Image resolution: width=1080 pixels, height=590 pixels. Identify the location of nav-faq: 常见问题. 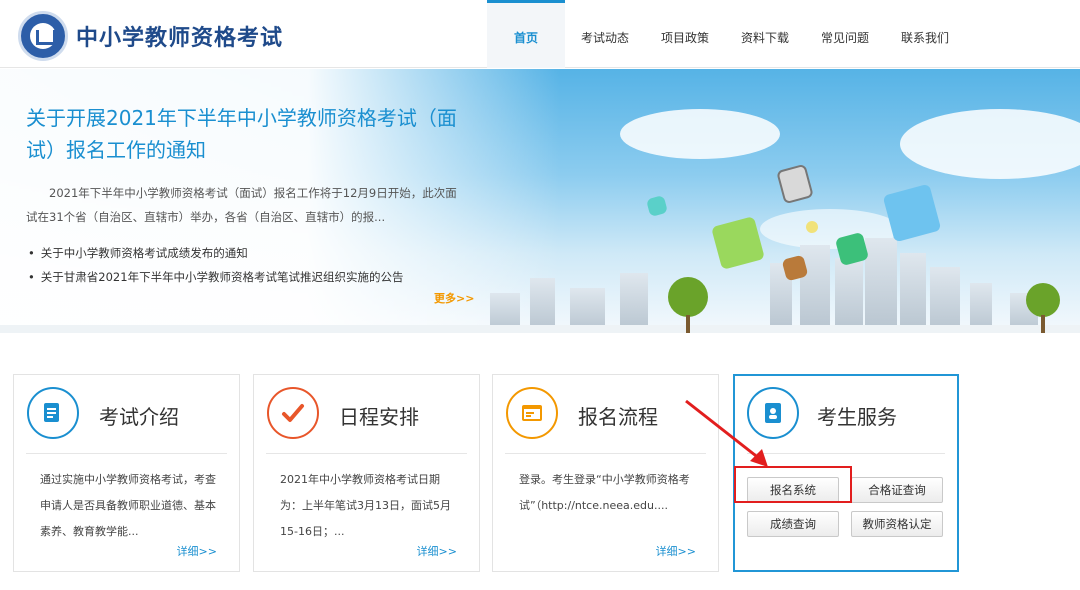
(845, 34).